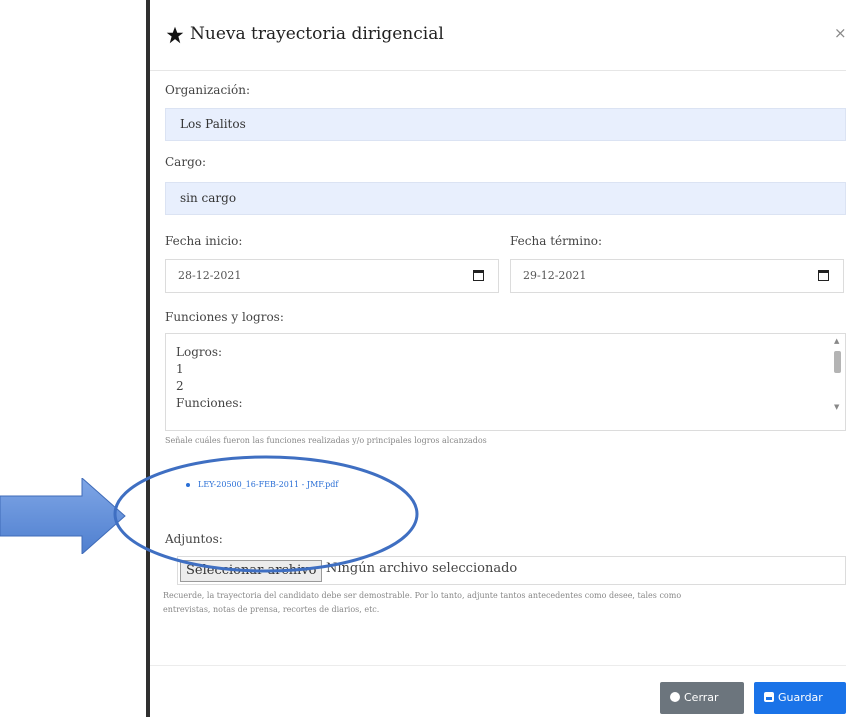  Describe the element at coordinates (266, 514) in the screenshot. I see `annotation-ellipse` at that location.